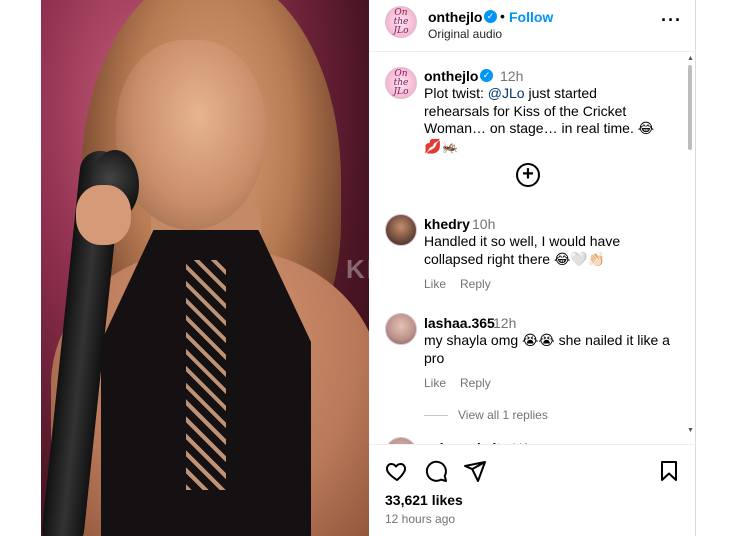 The width and height of the screenshot is (730, 536). Describe the element at coordinates (531, 17) in the screenshot. I see `follow-button: Follow` at that location.